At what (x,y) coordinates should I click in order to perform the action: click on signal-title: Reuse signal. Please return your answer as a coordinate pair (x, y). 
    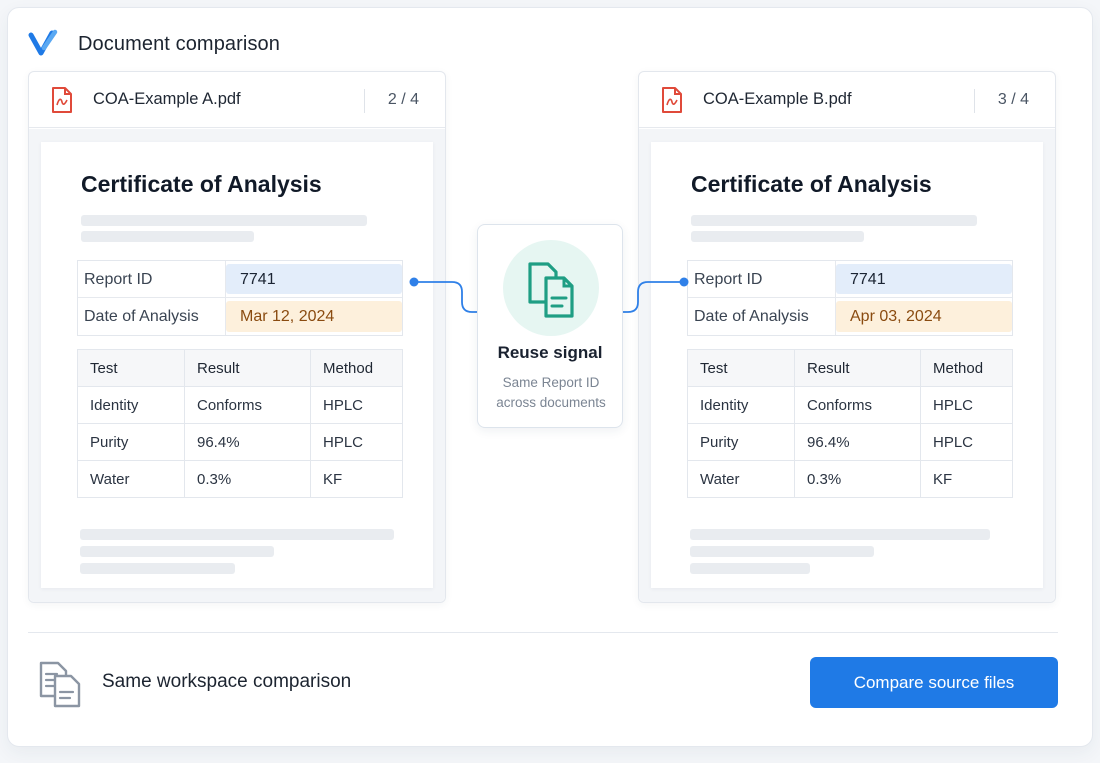
    Looking at the image, I should click on (550, 352).